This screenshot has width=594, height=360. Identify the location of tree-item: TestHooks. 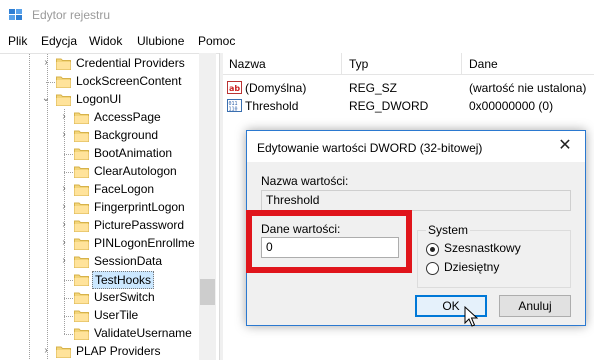
(100, 280).